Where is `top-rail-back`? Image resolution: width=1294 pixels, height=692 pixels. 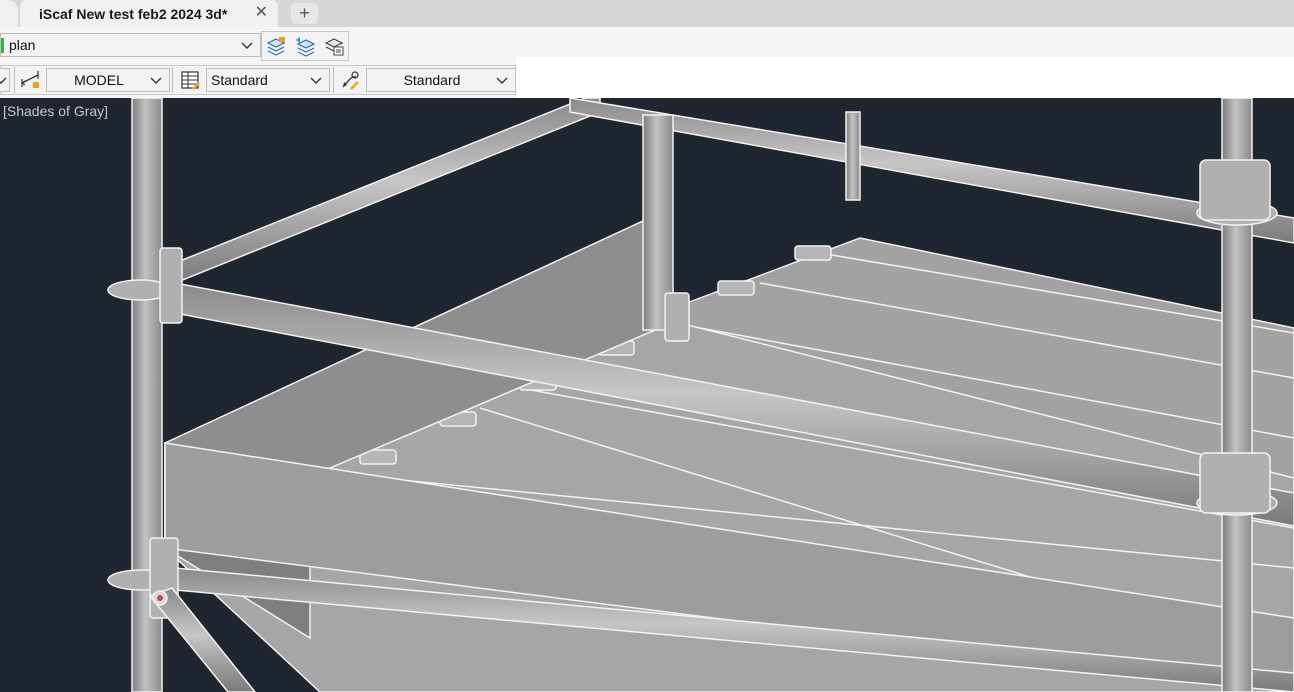
top-rail-back is located at coordinates (931, 171).